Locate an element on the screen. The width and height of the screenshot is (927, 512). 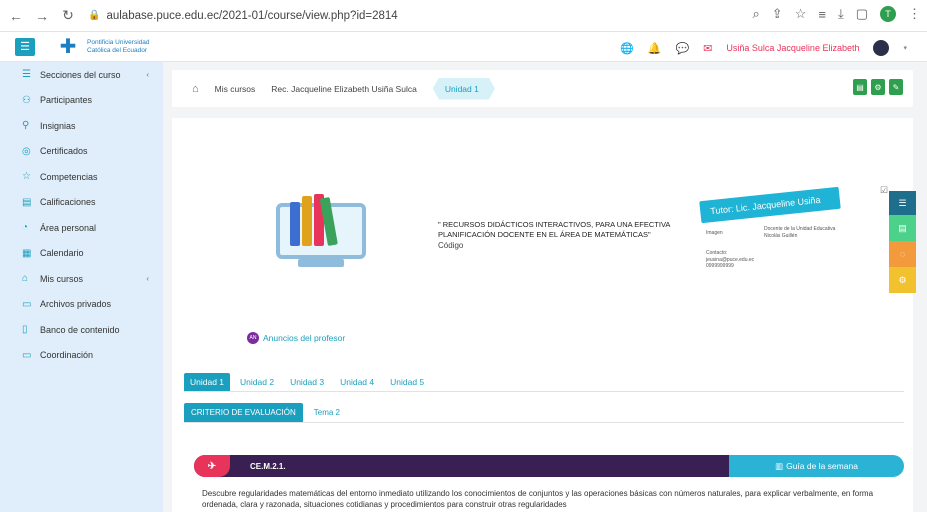
pencil-icon: ✎ is located at coordinates (896, 87).